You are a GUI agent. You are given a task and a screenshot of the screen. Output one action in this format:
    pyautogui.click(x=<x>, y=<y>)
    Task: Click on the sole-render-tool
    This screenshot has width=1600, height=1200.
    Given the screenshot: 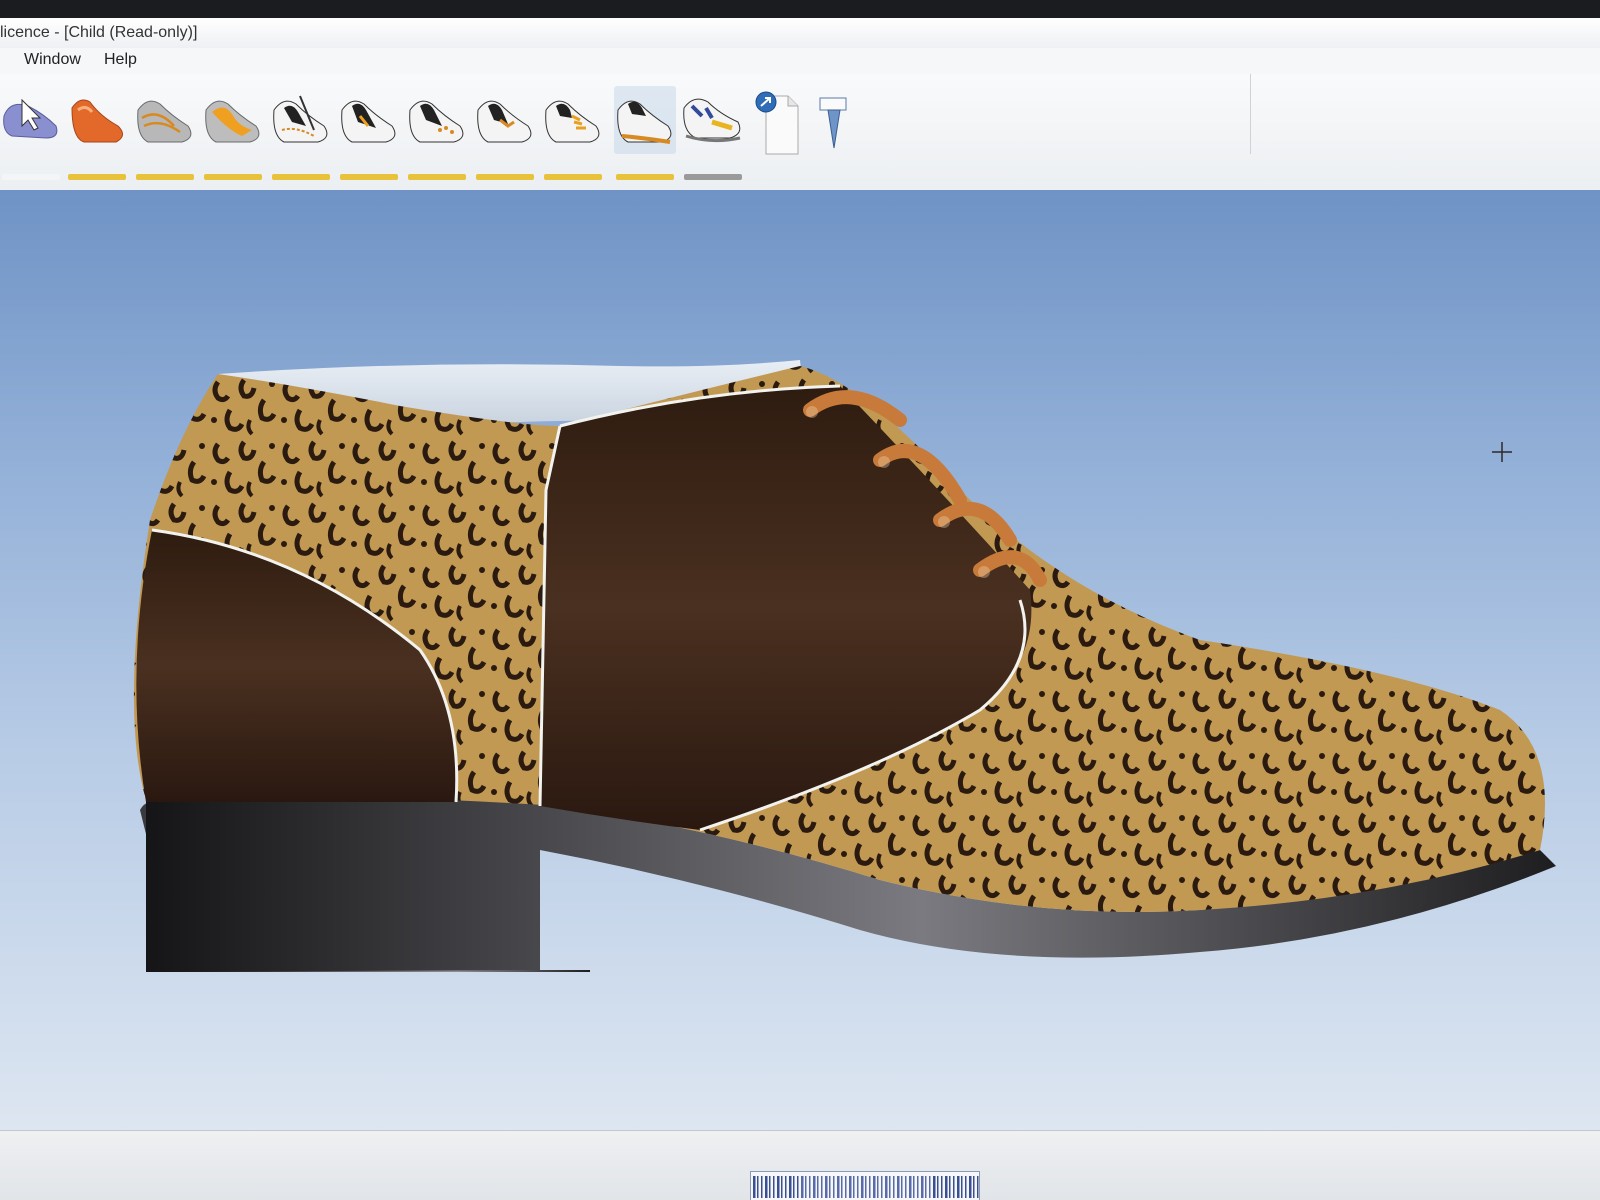 What is the action you would take?
    pyautogui.click(x=713, y=133)
    